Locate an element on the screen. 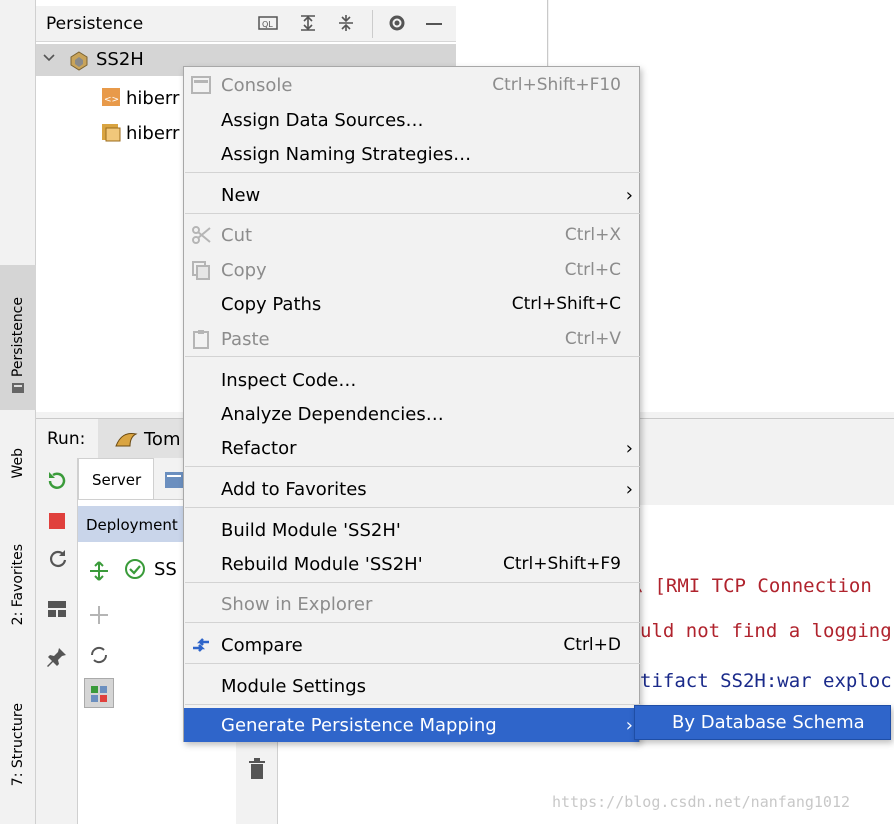 Image resolution: width=894 pixels, height=824 pixels. menu-item-label: Cut is located at coordinates (237, 235).